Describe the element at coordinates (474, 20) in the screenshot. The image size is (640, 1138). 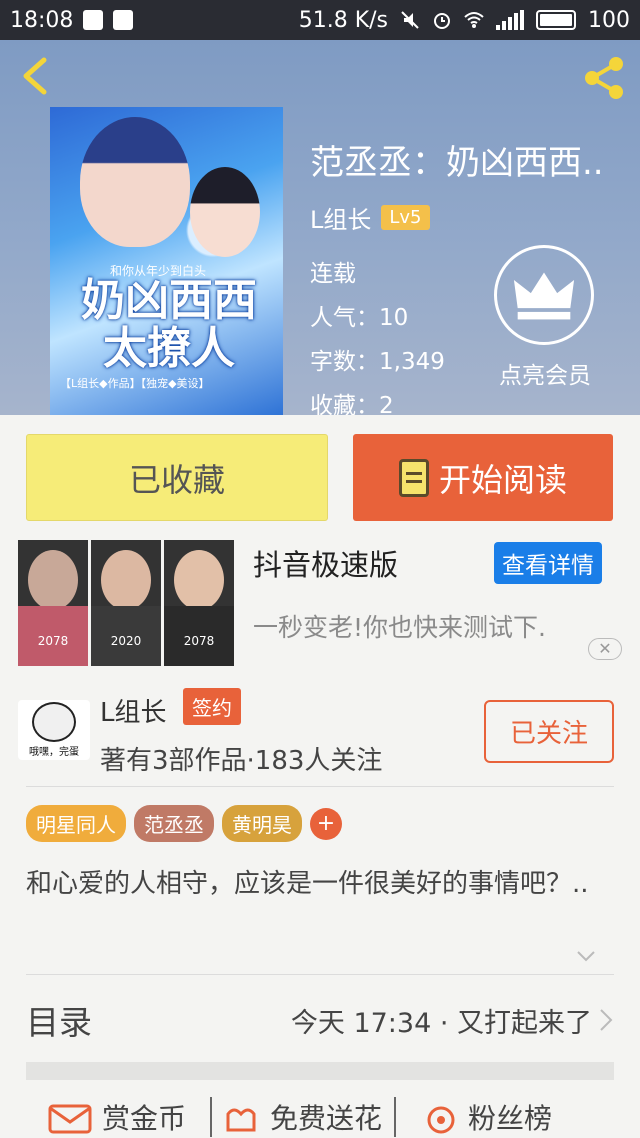
I see `wifi-icon` at that location.